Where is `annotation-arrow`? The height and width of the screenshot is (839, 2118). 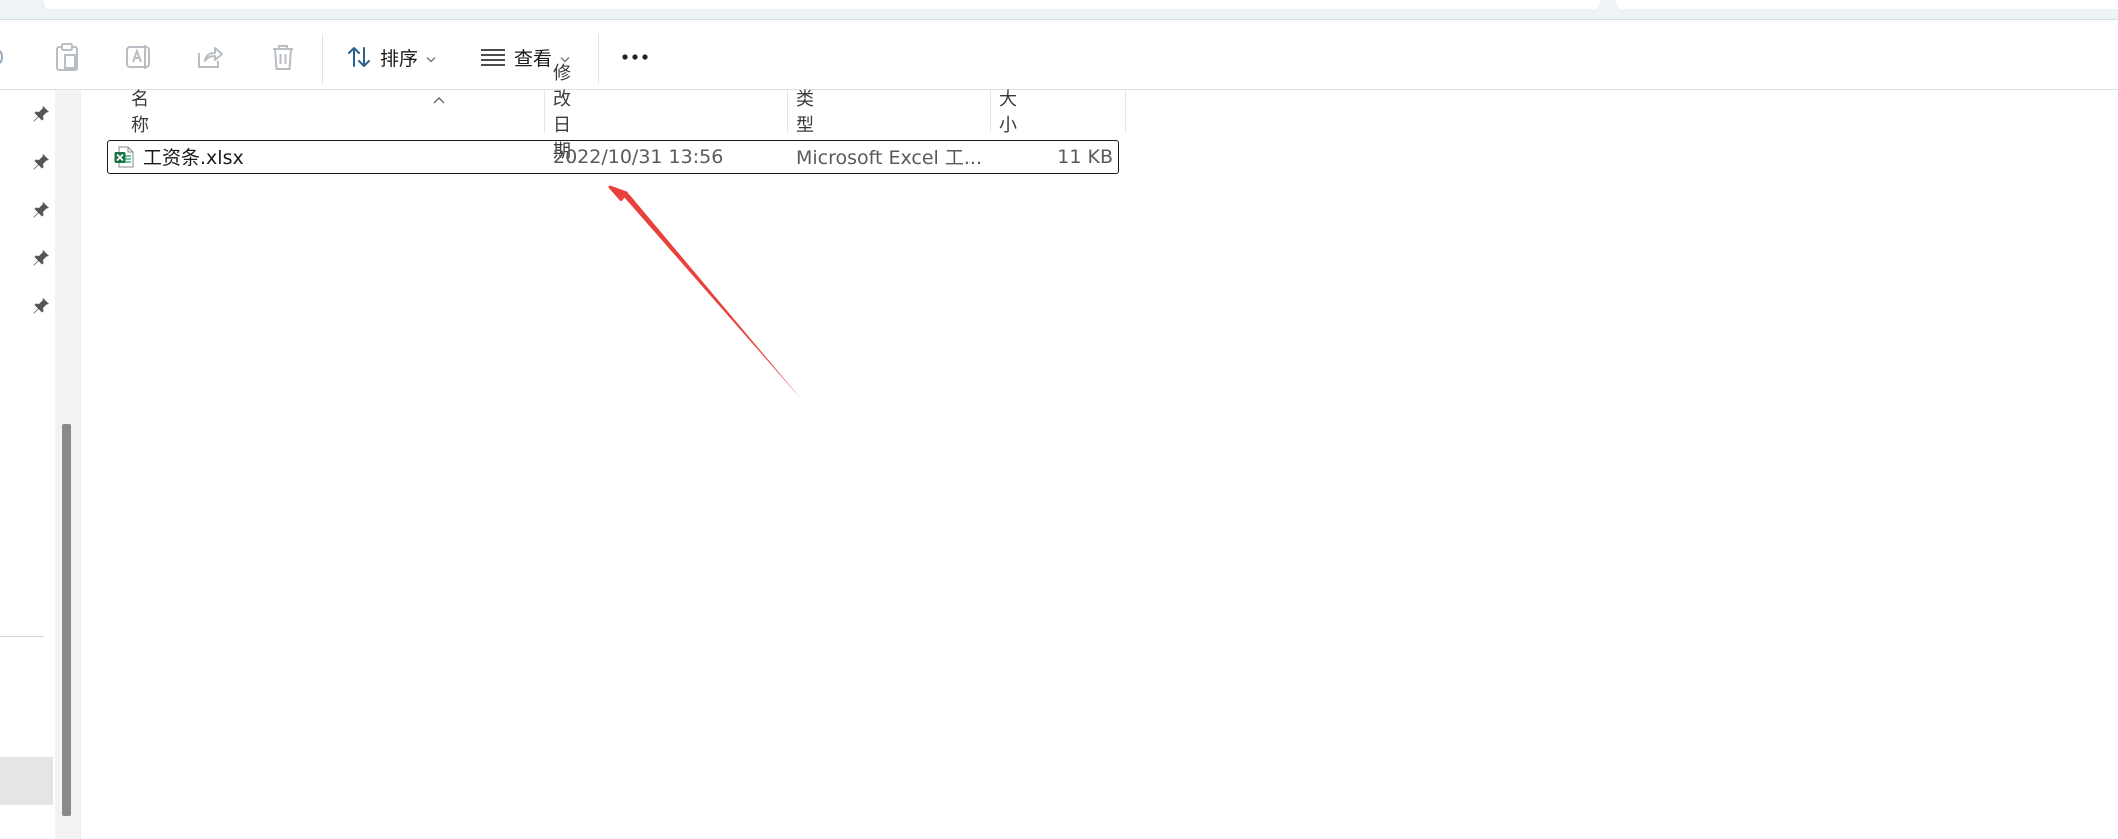 annotation-arrow is located at coordinates (705, 292).